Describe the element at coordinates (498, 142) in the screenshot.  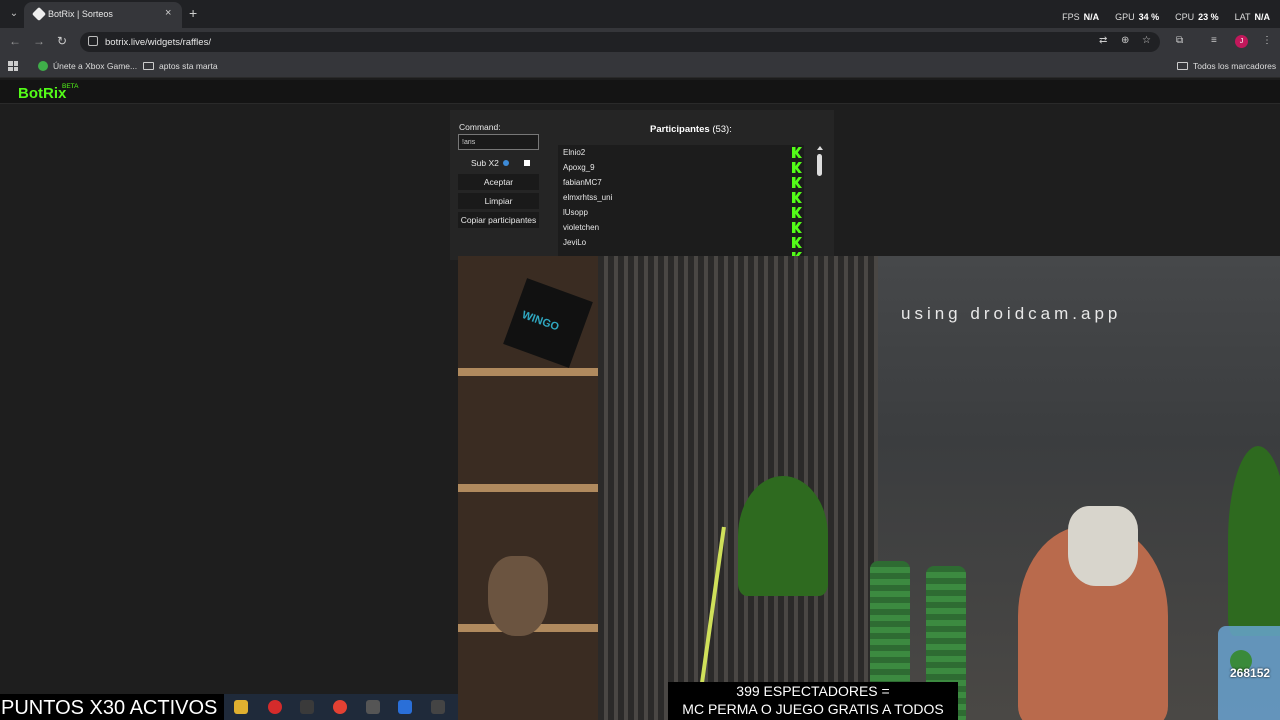
I see `command-input` at that location.